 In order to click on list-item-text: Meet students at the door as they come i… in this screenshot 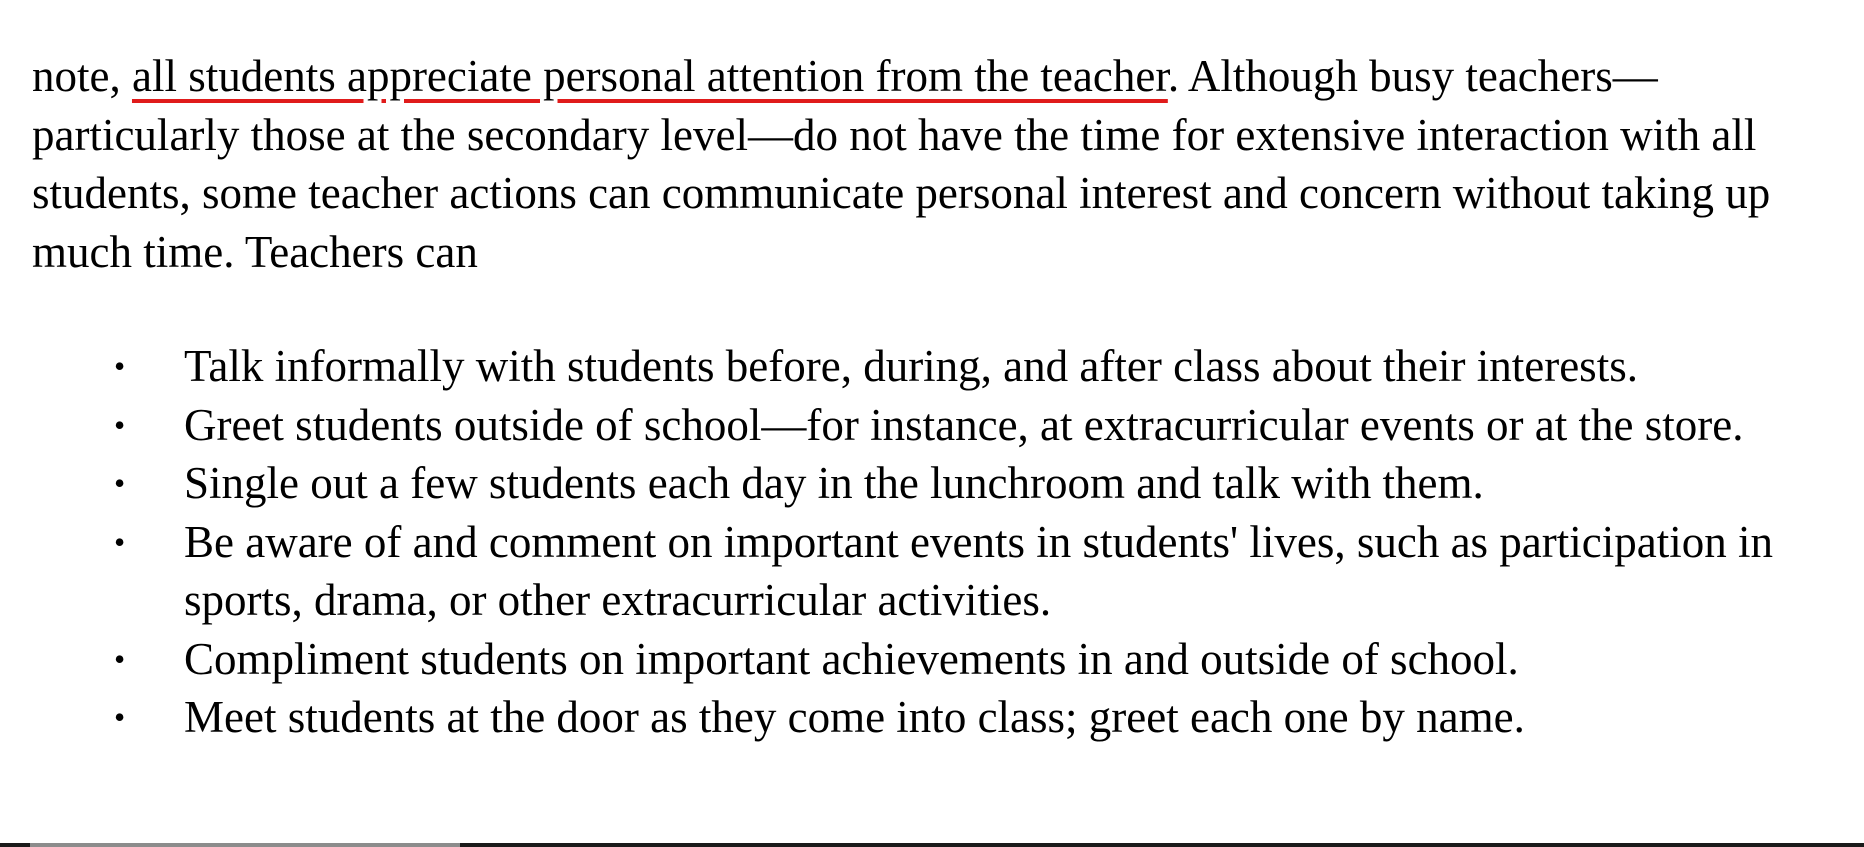, I will do `click(854, 717)`.